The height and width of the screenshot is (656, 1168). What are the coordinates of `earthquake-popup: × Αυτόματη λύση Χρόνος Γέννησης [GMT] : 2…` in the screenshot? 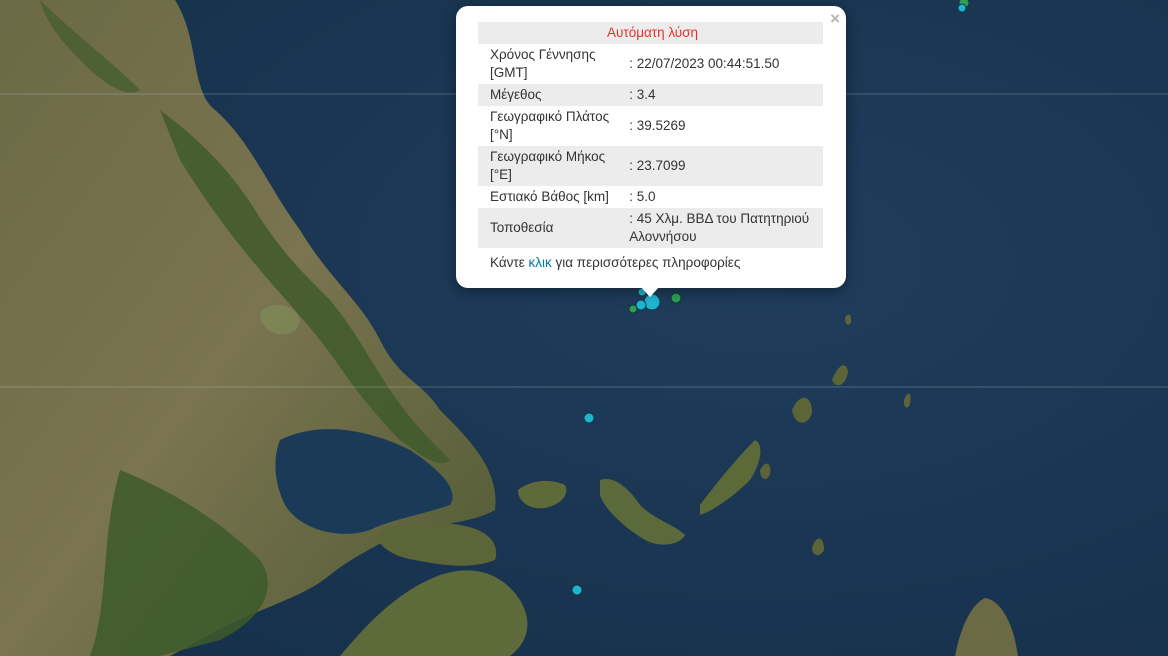 It's located at (651, 147).